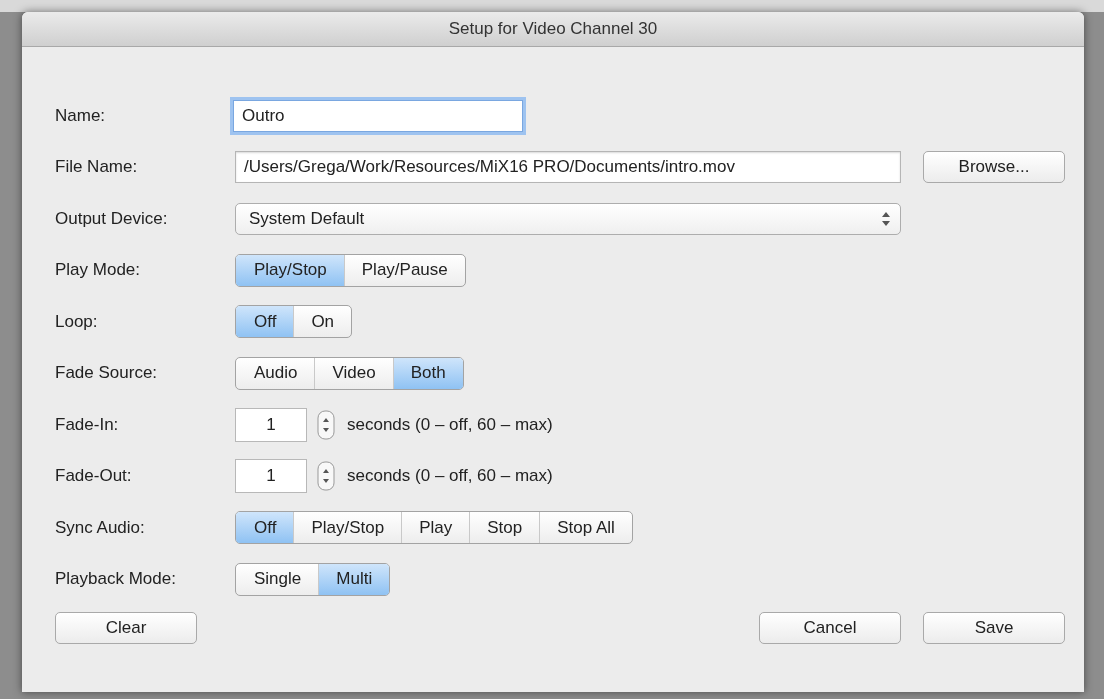  Describe the element at coordinates (77, 321) in the screenshot. I see `field-label: Loop:` at that location.